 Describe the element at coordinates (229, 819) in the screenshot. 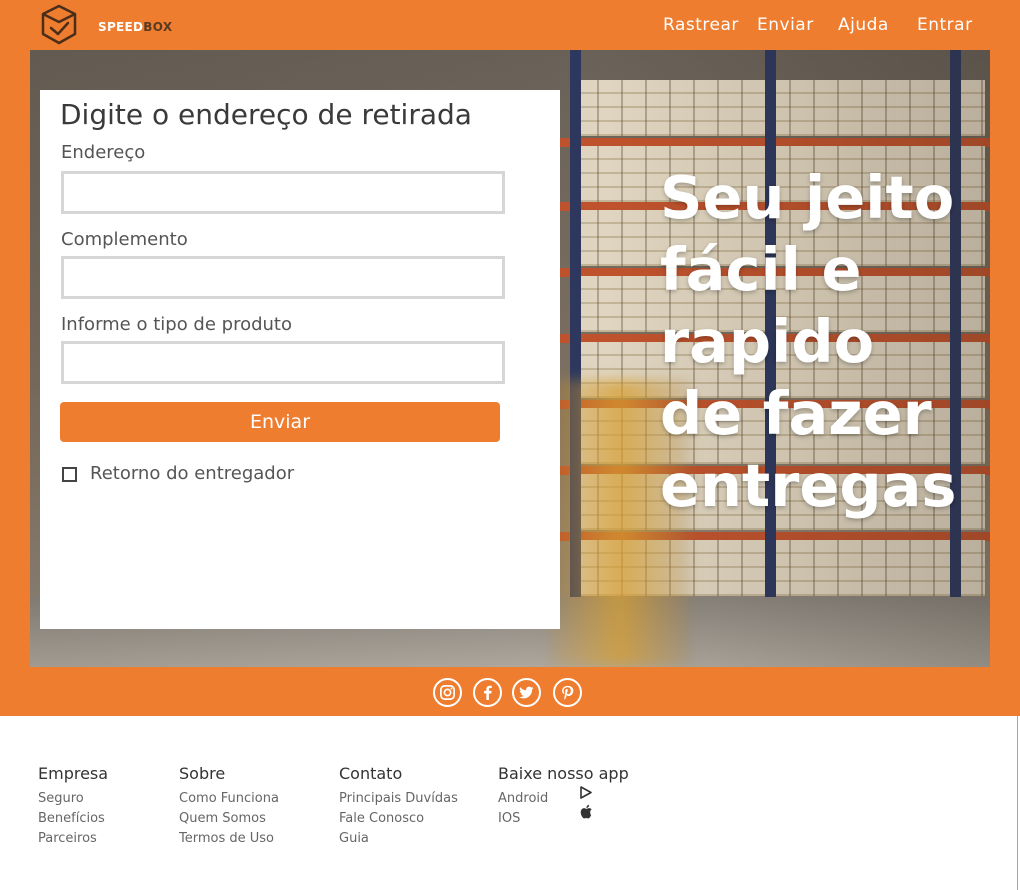

I see `footer-link-quem-somos: Quem Somos` at that location.